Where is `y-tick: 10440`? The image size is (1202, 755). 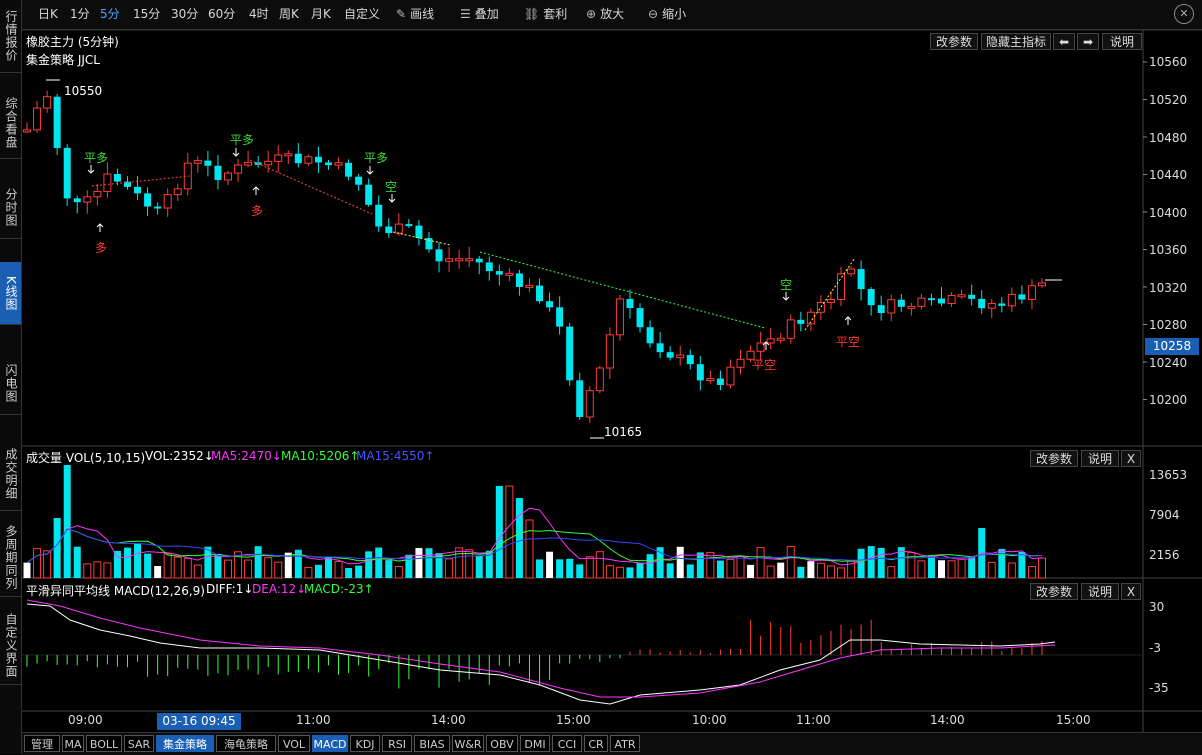
y-tick: 10440 is located at coordinates (1168, 175).